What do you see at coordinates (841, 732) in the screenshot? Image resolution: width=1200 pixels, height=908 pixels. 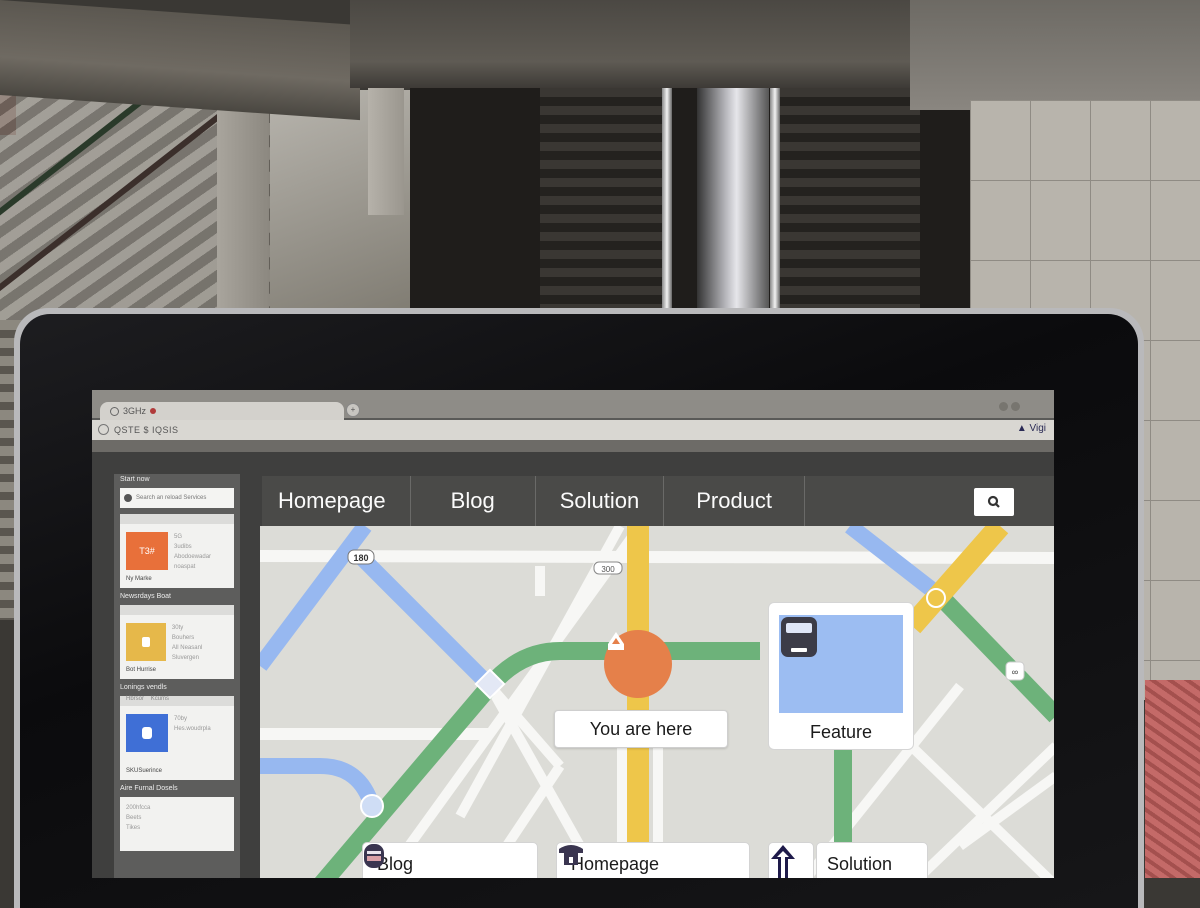 I see `feature-label: Feature` at bounding box center [841, 732].